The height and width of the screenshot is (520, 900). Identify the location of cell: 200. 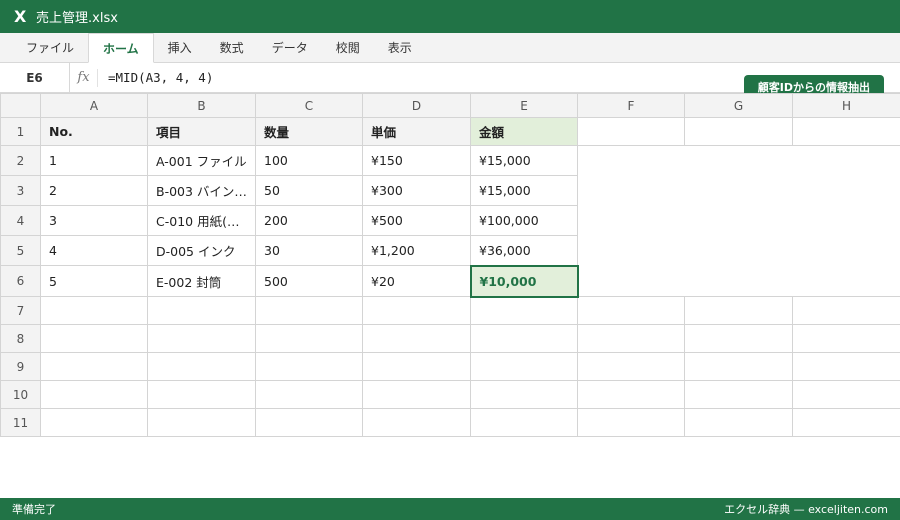
(309, 220).